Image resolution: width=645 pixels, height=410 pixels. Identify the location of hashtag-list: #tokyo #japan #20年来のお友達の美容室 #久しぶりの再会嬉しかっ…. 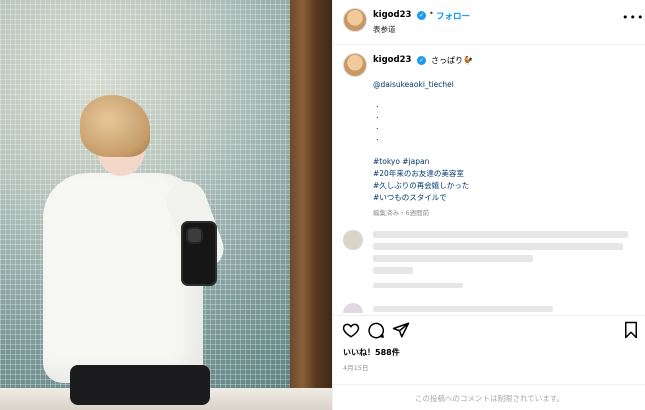
(421, 180).